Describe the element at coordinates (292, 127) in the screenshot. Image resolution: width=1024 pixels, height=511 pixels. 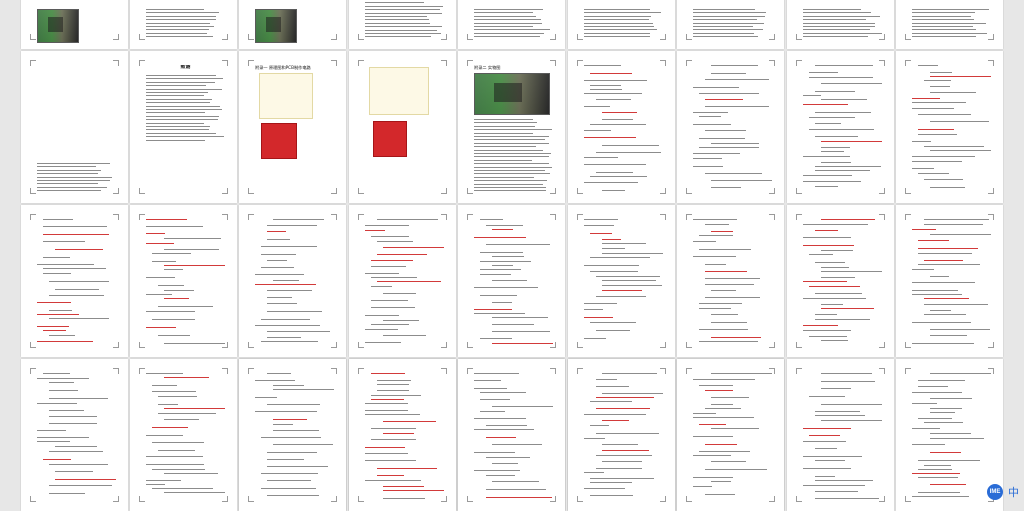
I see `page-thumbnail: 附录一 原理图和PCB制作电路` at that location.